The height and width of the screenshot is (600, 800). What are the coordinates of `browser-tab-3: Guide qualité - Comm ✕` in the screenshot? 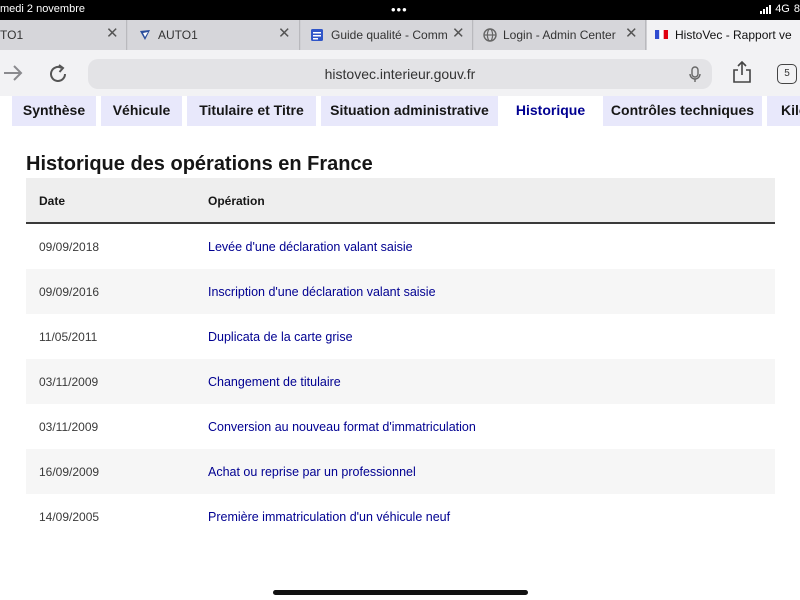 It's located at (387, 35).